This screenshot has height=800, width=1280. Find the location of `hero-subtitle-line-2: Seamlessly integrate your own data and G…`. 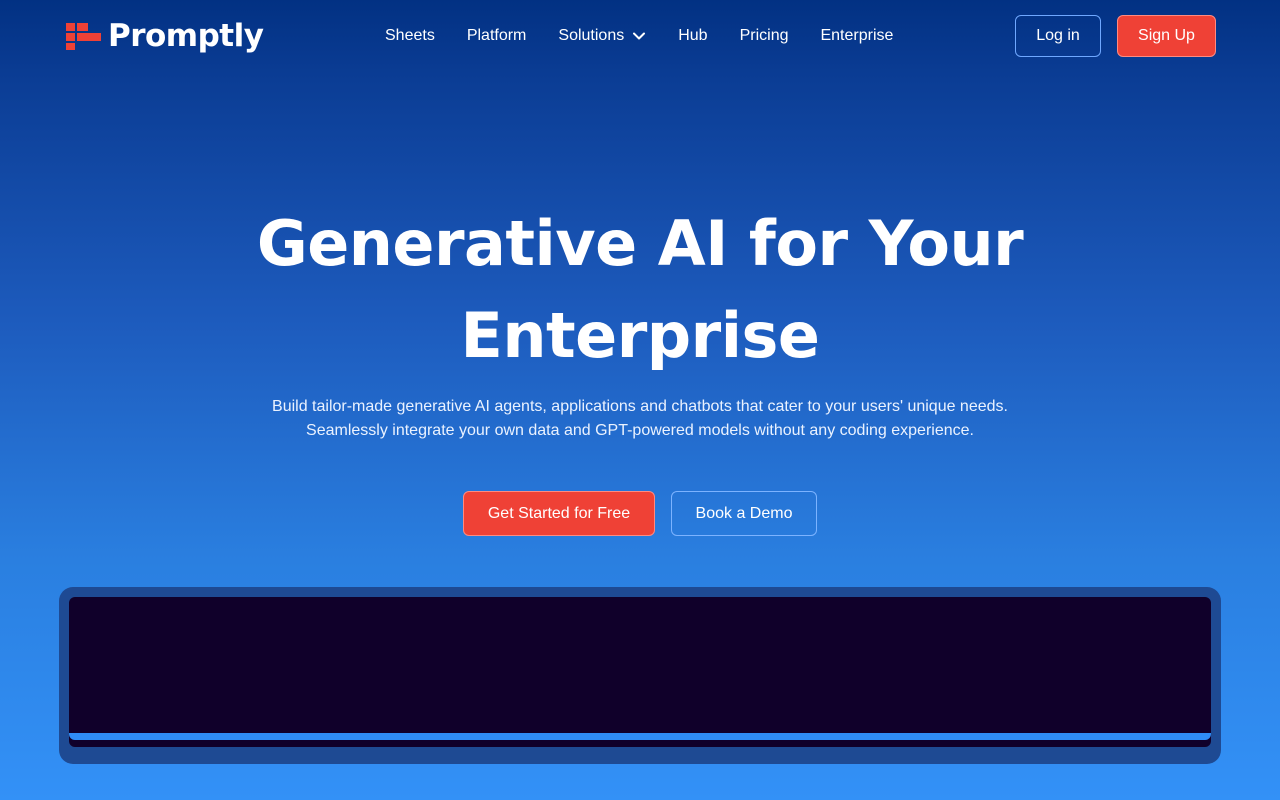

hero-subtitle-line-2: Seamlessly integrate your own data and G… is located at coordinates (640, 430).